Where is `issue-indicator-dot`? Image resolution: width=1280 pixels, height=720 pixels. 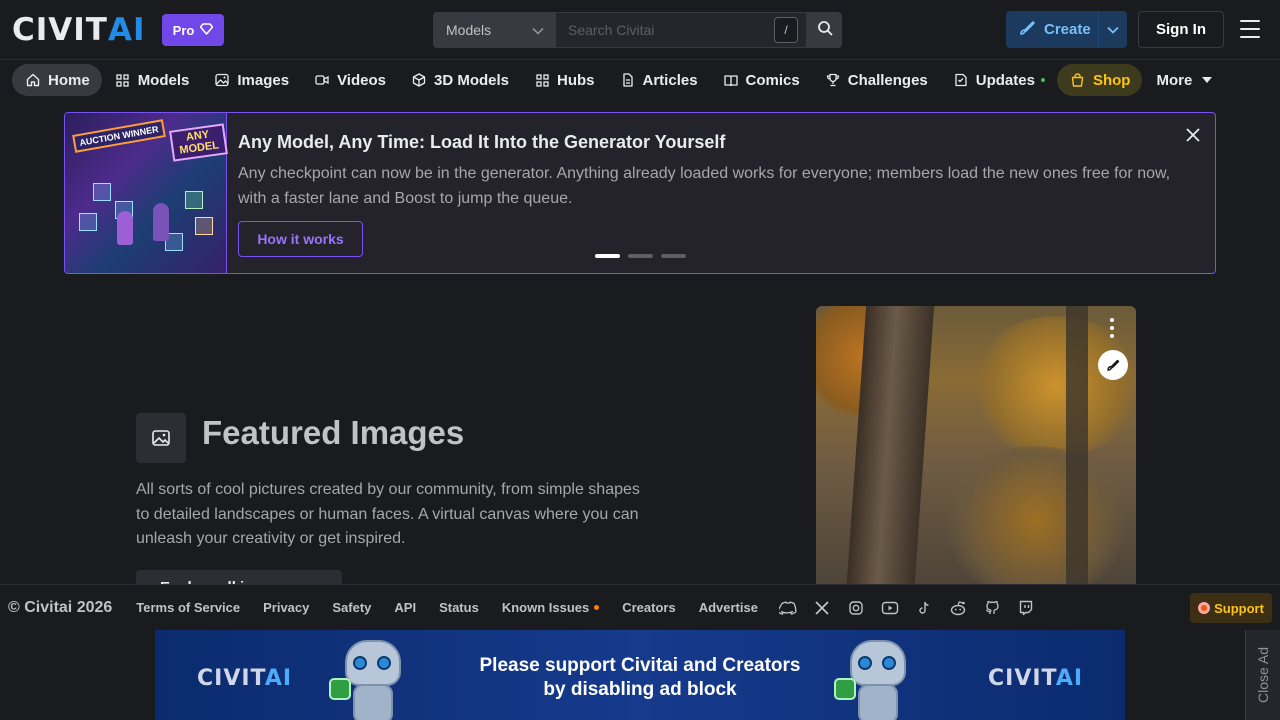
issue-indicator-dot is located at coordinates (597, 607).